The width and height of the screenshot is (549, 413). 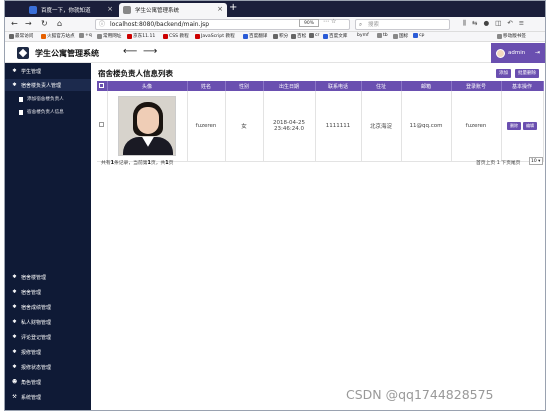 What do you see at coordinates (511, 36) in the screenshot?
I see `bookmark-item: 移动版书签` at bounding box center [511, 36].